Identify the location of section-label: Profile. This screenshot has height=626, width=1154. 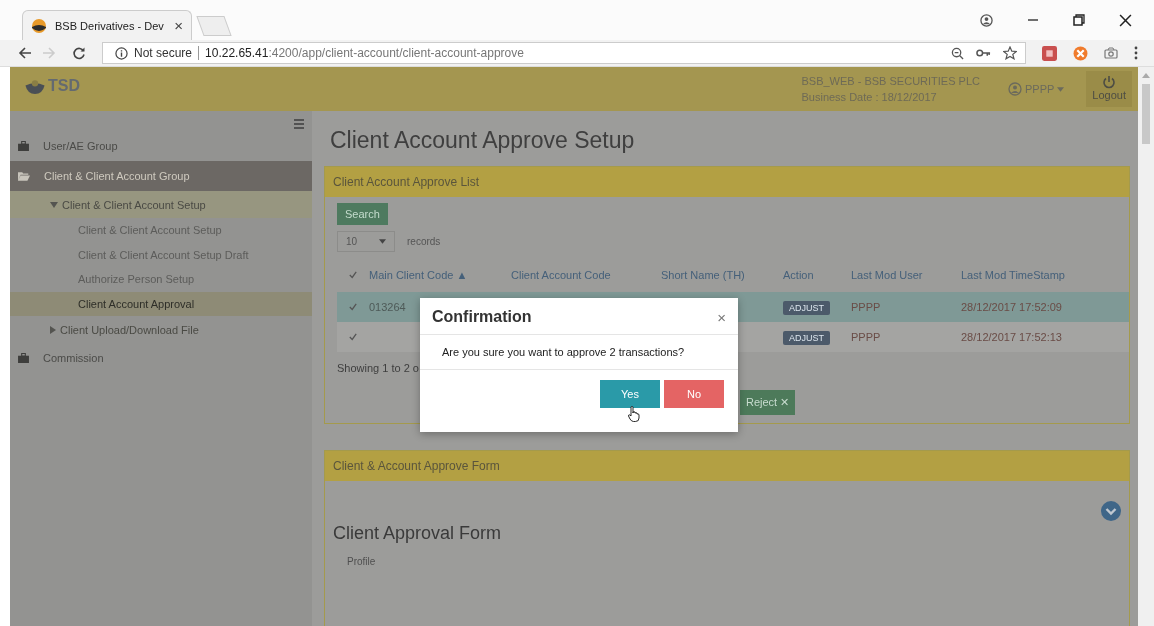
(361, 561).